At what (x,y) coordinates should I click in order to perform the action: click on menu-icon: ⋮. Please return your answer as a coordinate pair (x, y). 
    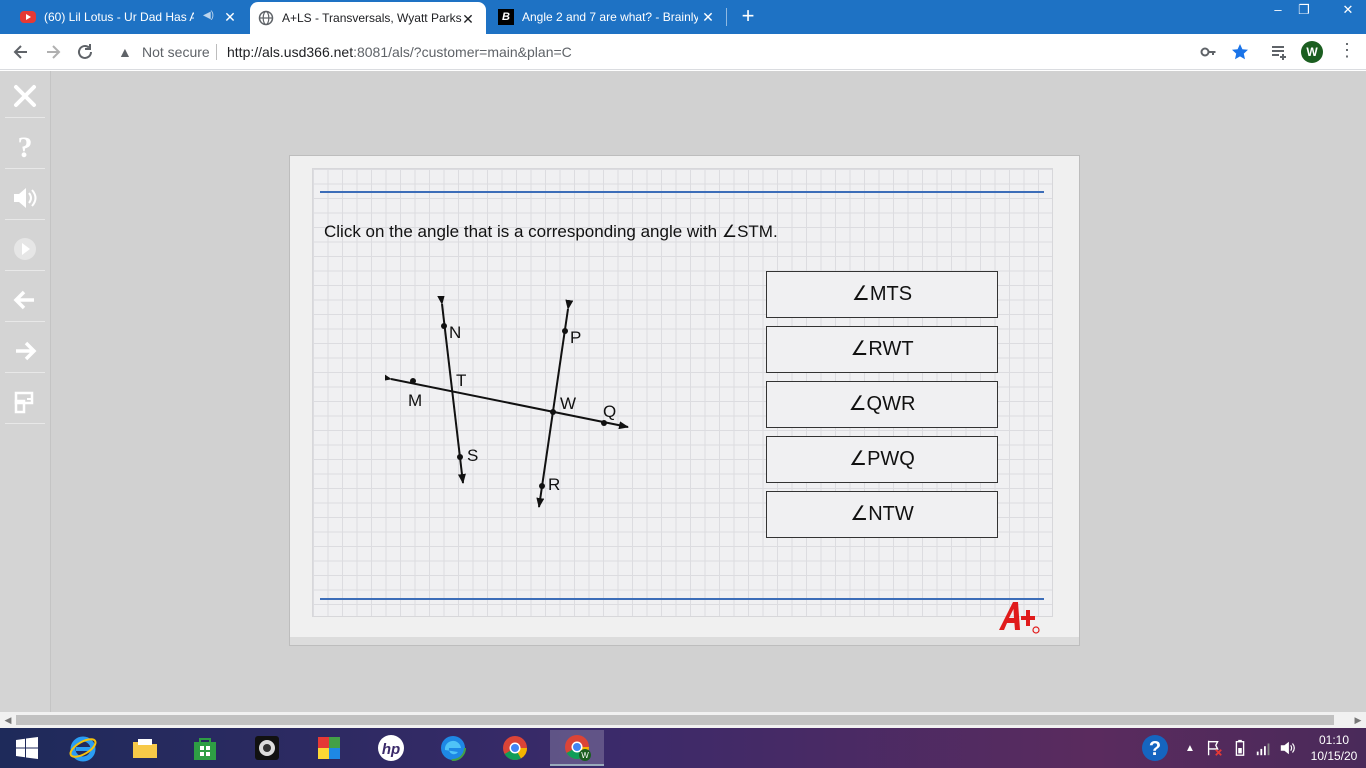
    Looking at the image, I should click on (1347, 52).